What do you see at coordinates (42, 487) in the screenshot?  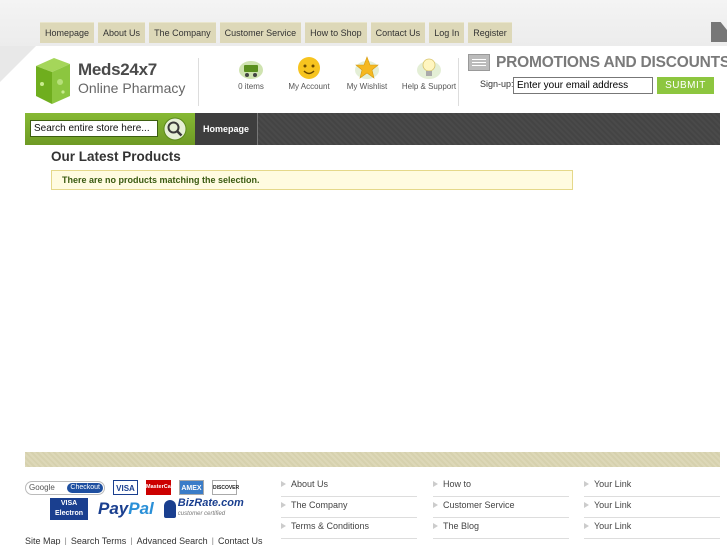 I see `google-checkout-label: Google` at bounding box center [42, 487].